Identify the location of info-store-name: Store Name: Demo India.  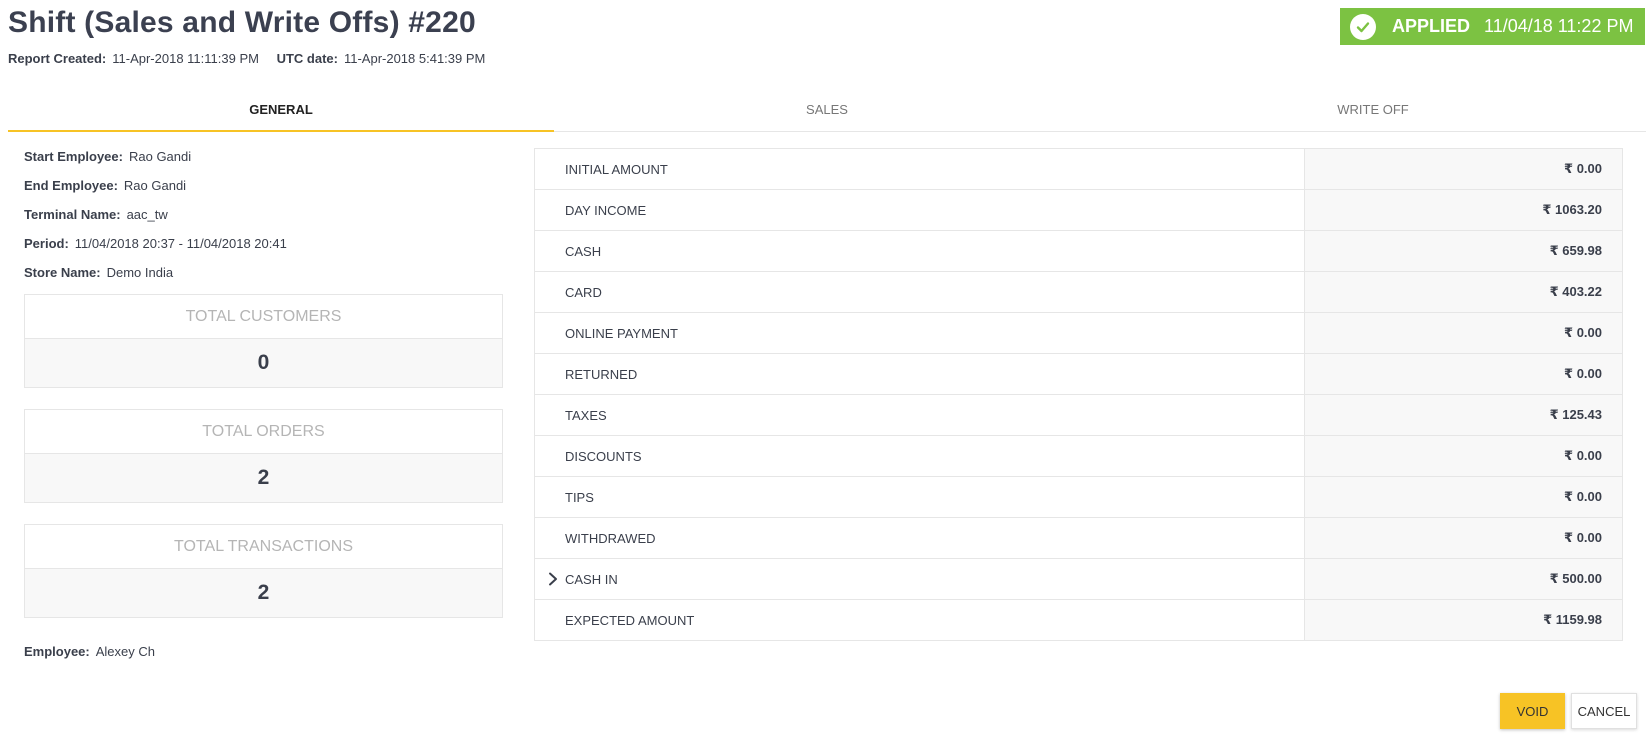
(155, 278).